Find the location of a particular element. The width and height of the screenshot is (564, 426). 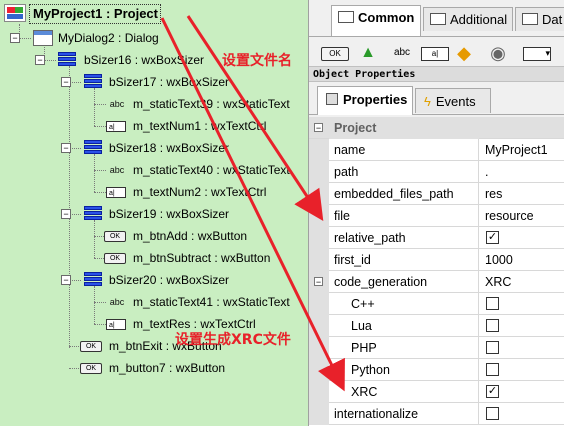

tree-node-label: bSizer20 : wxBoxSizer is located at coordinates (169, 280).